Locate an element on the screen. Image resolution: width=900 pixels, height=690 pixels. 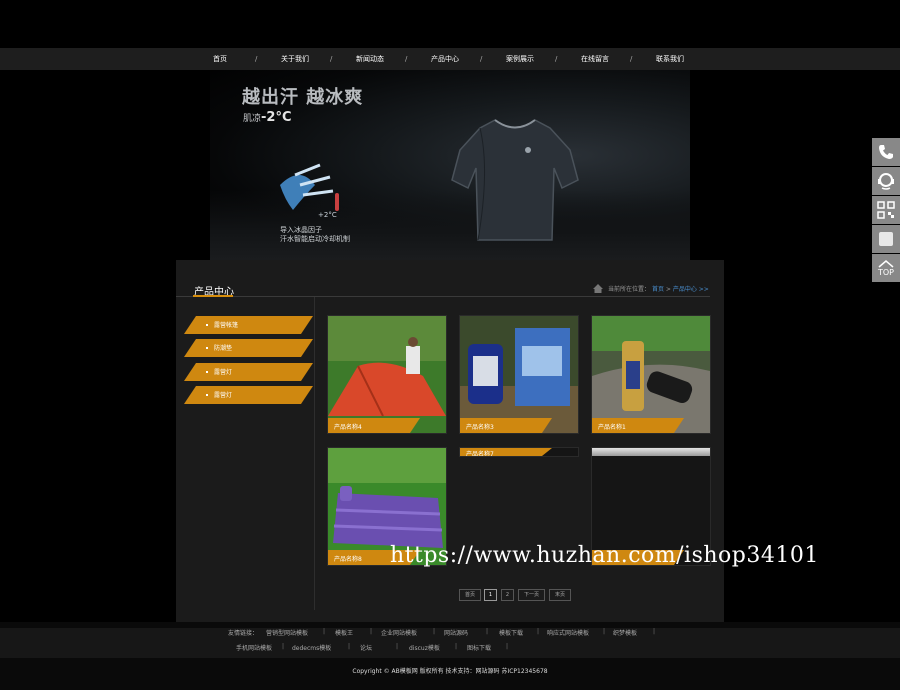
footer-link: 企业网站模板 is located at coordinates (399, 632).